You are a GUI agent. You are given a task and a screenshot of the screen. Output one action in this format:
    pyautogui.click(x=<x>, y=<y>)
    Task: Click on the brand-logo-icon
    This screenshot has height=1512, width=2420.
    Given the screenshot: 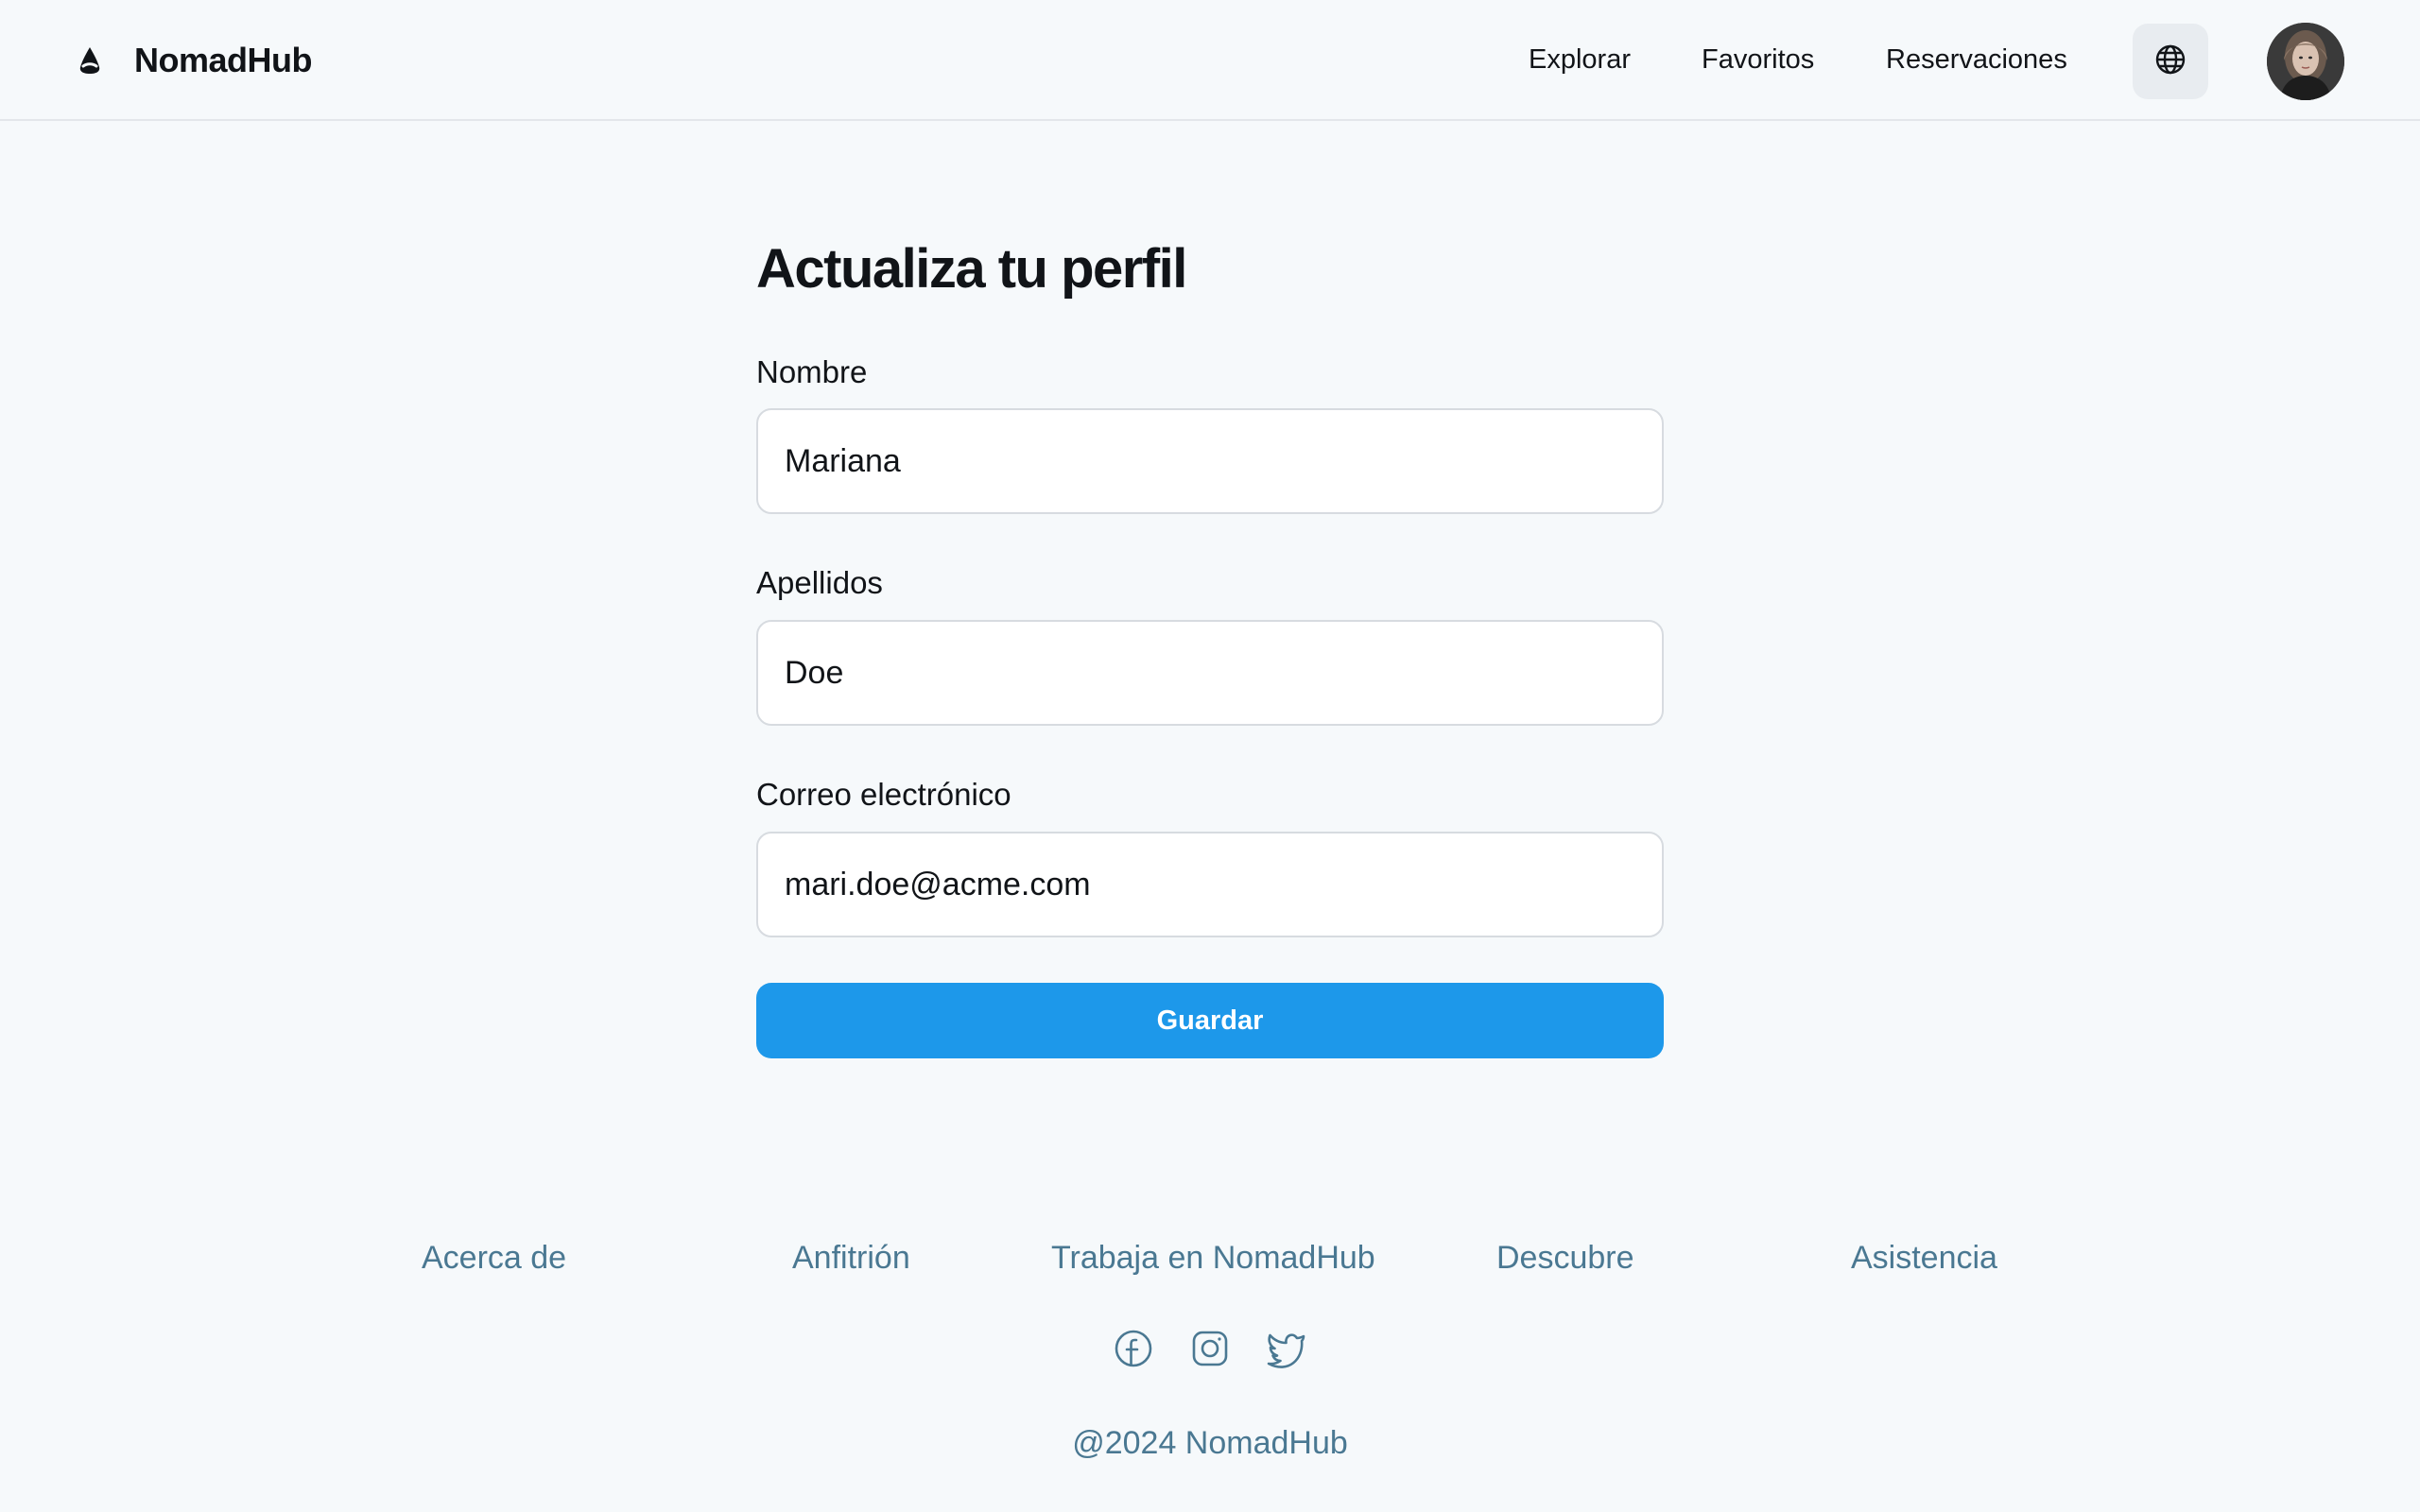 What is the action you would take?
    pyautogui.click(x=90, y=60)
    